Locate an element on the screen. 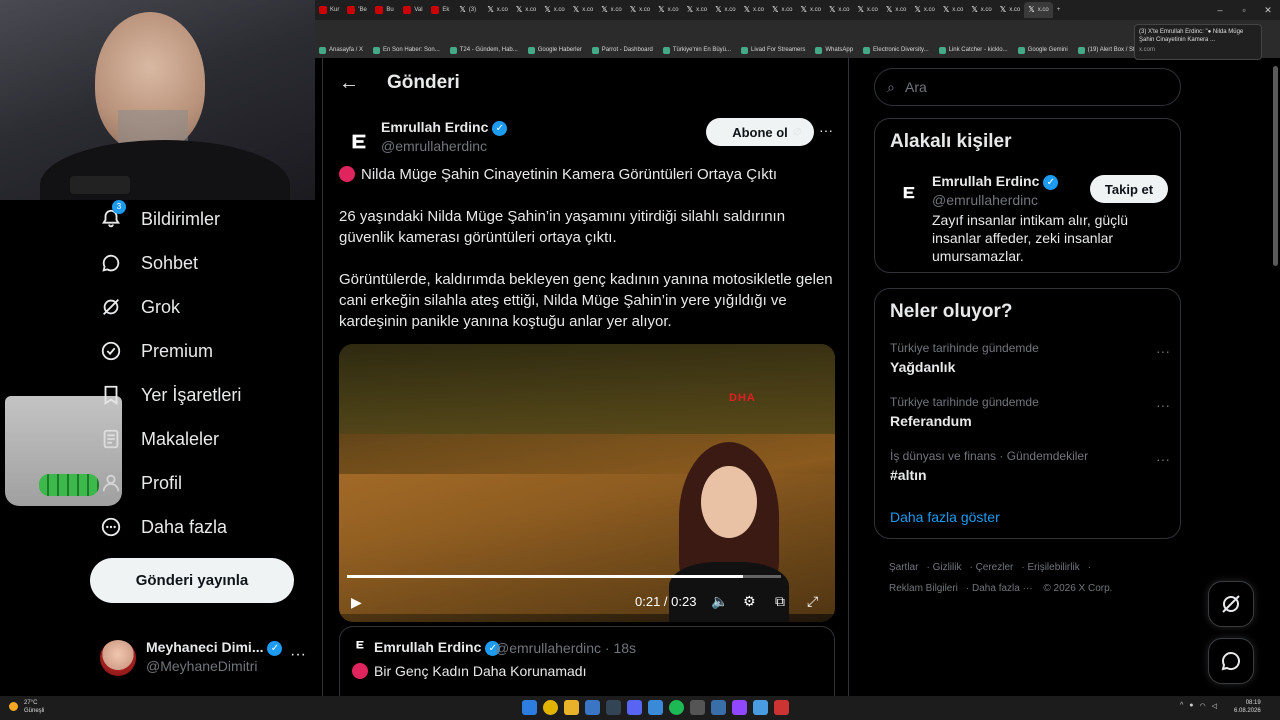 This screenshot has height=720, width=1280. relevant-handle: @emrullaherdinc is located at coordinates (985, 200).